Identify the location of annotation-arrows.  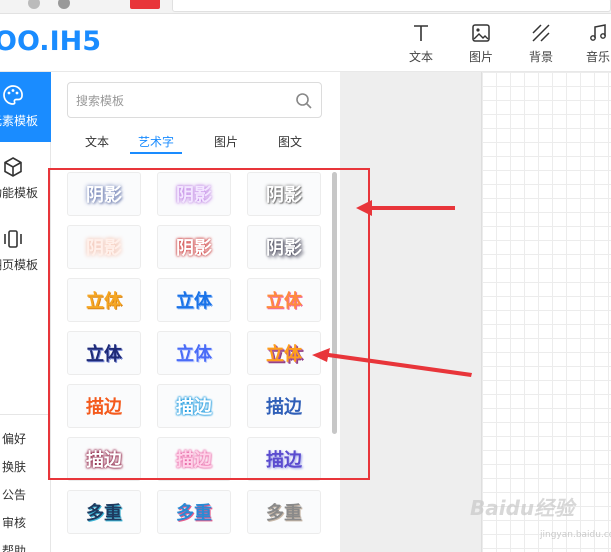
(392, 288).